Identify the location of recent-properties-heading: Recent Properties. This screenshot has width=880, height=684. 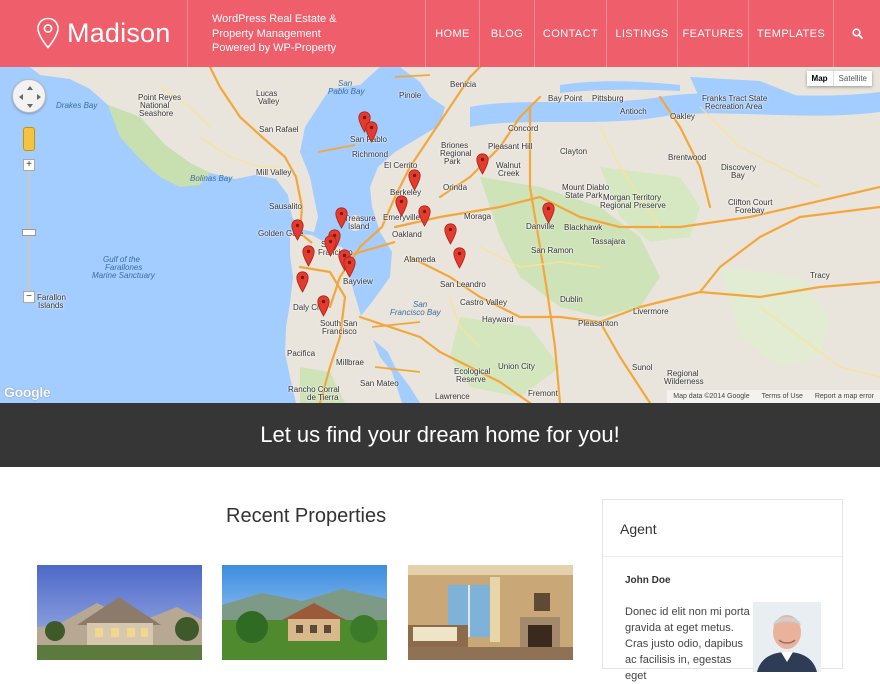
(306, 516).